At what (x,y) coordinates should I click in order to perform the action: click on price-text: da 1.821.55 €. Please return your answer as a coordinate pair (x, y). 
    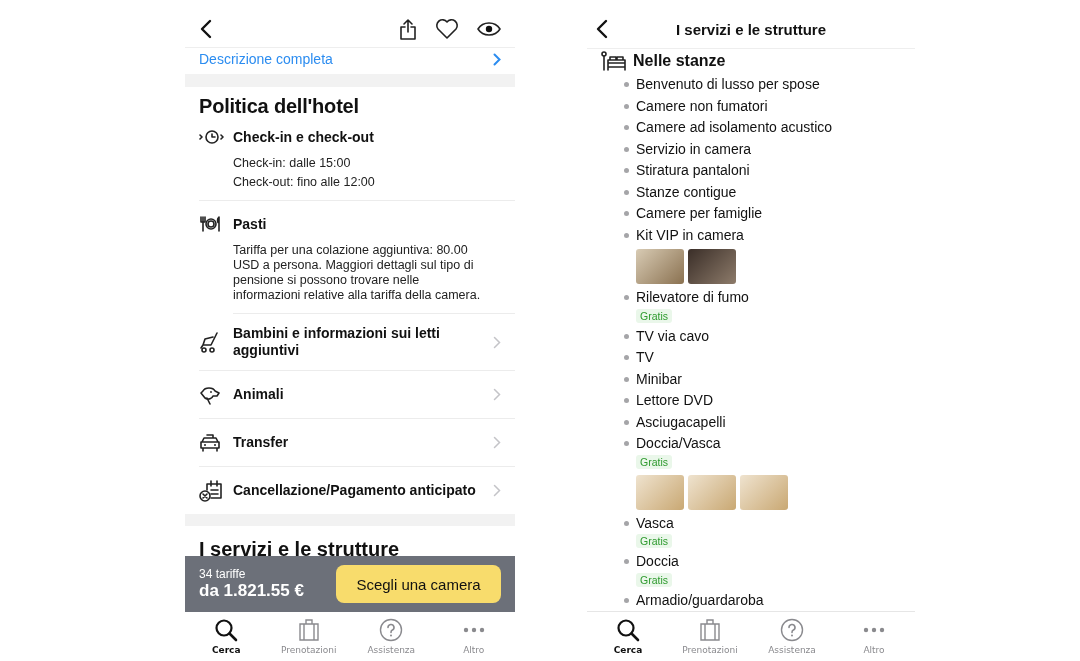
    Looking at the image, I should click on (252, 591).